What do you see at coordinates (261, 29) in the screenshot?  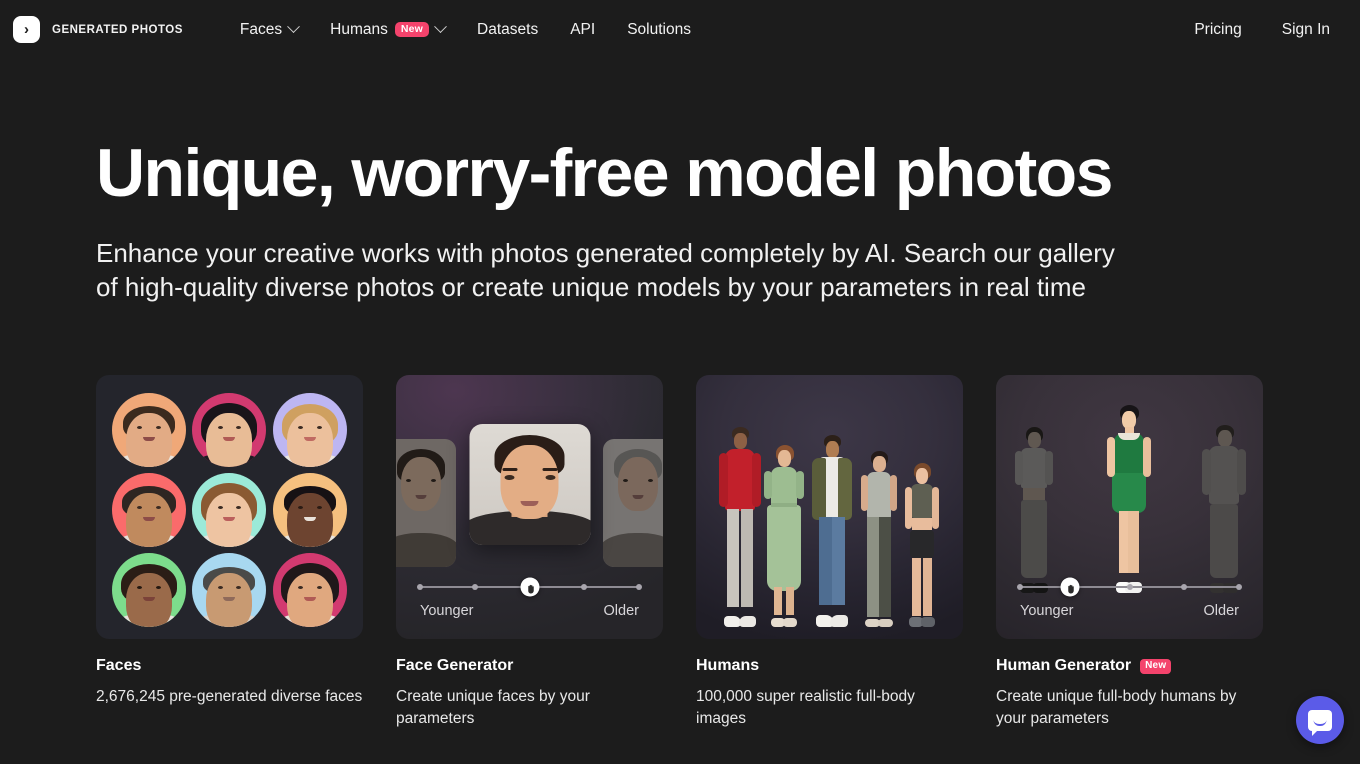 I see `nav-item-label: Faces` at bounding box center [261, 29].